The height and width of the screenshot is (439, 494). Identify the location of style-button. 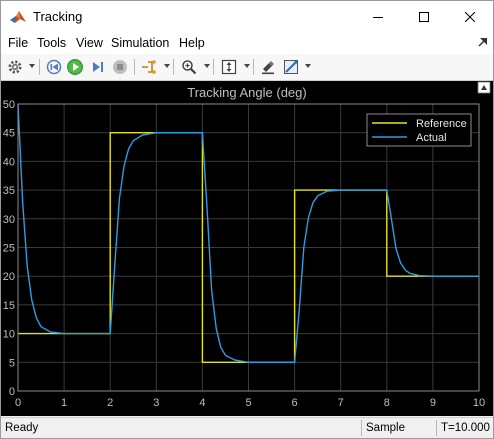
(291, 67).